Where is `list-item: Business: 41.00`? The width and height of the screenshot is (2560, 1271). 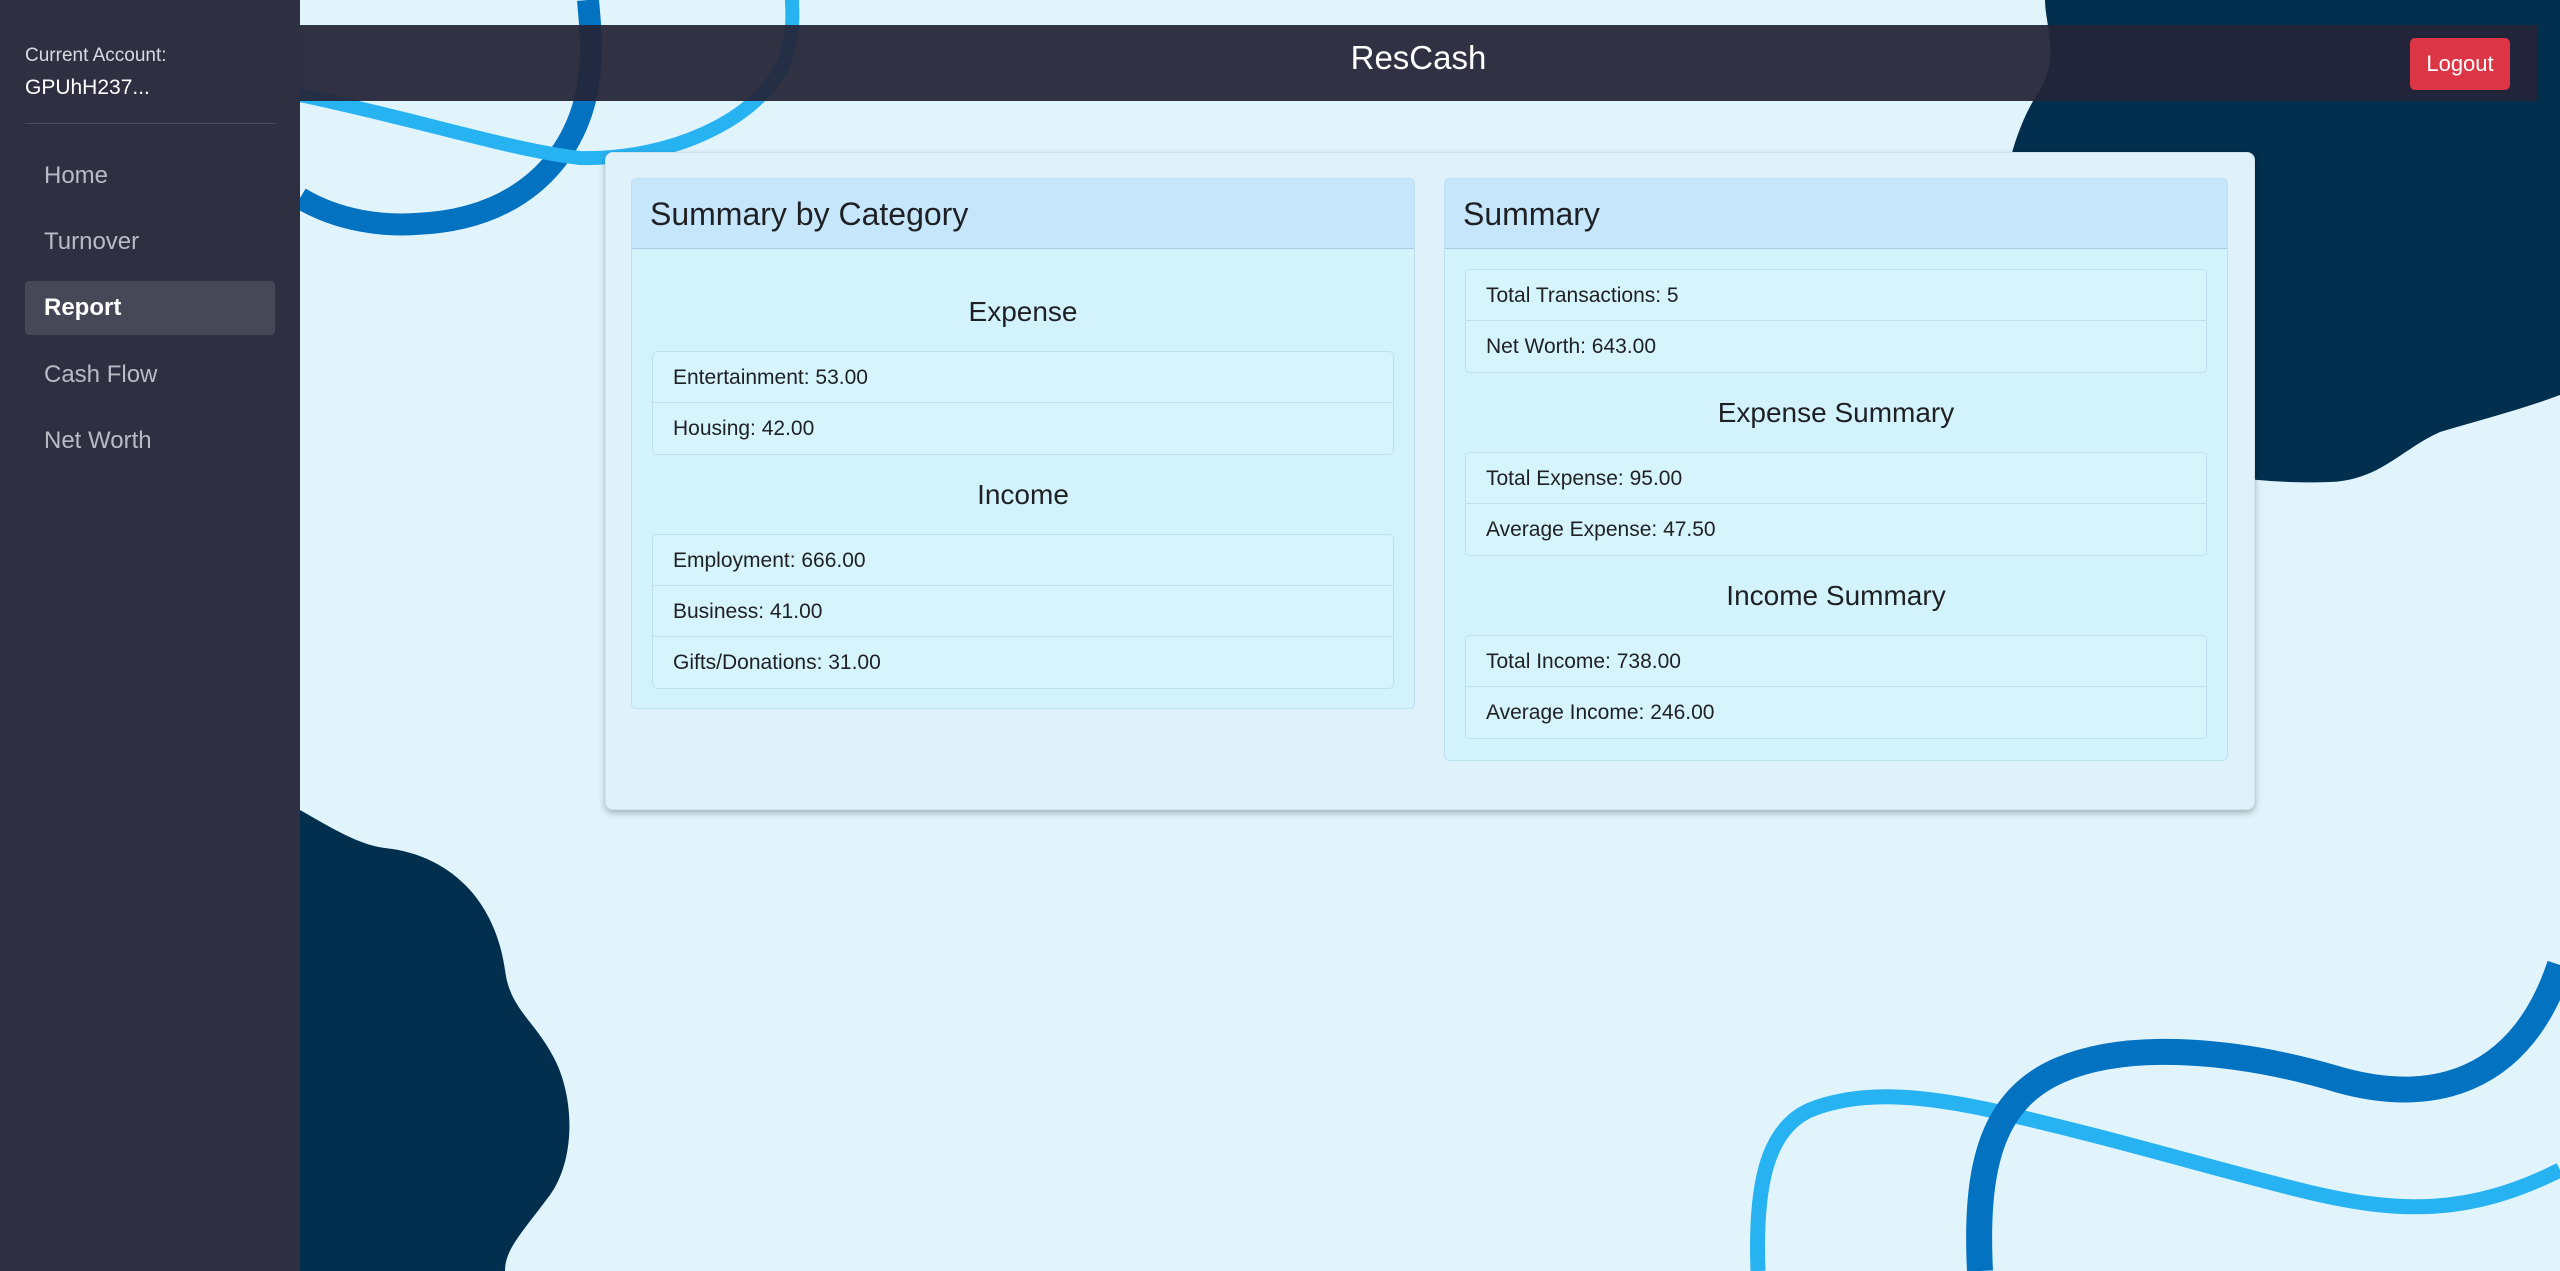
list-item: Business: 41.00 is located at coordinates (1023, 611).